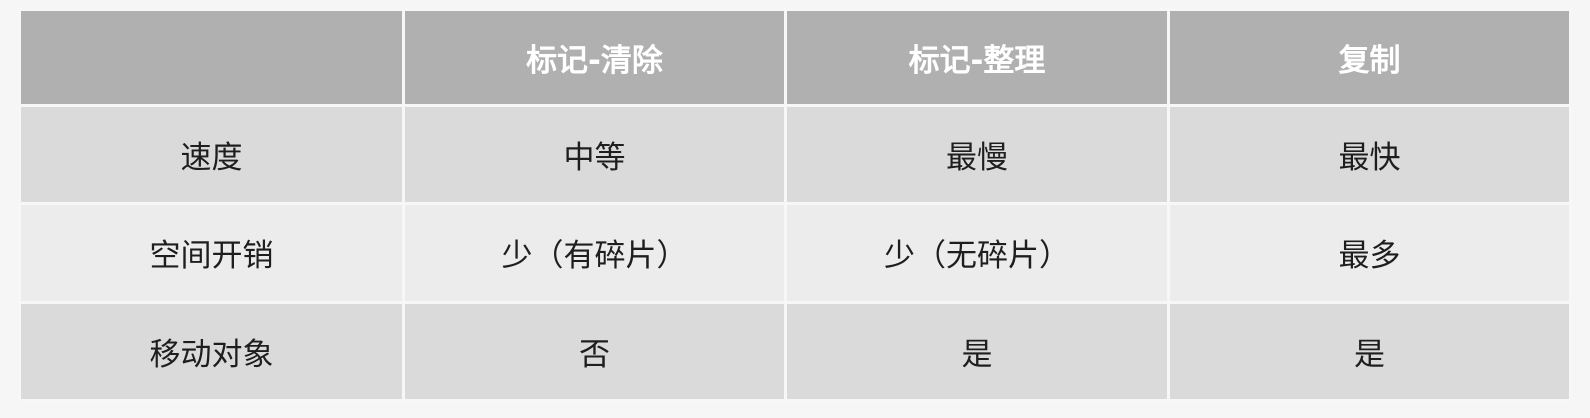 Image resolution: width=1590 pixels, height=418 pixels. Describe the element at coordinates (1369, 253) in the screenshot. I see `cell-space-copying: 最多` at that location.